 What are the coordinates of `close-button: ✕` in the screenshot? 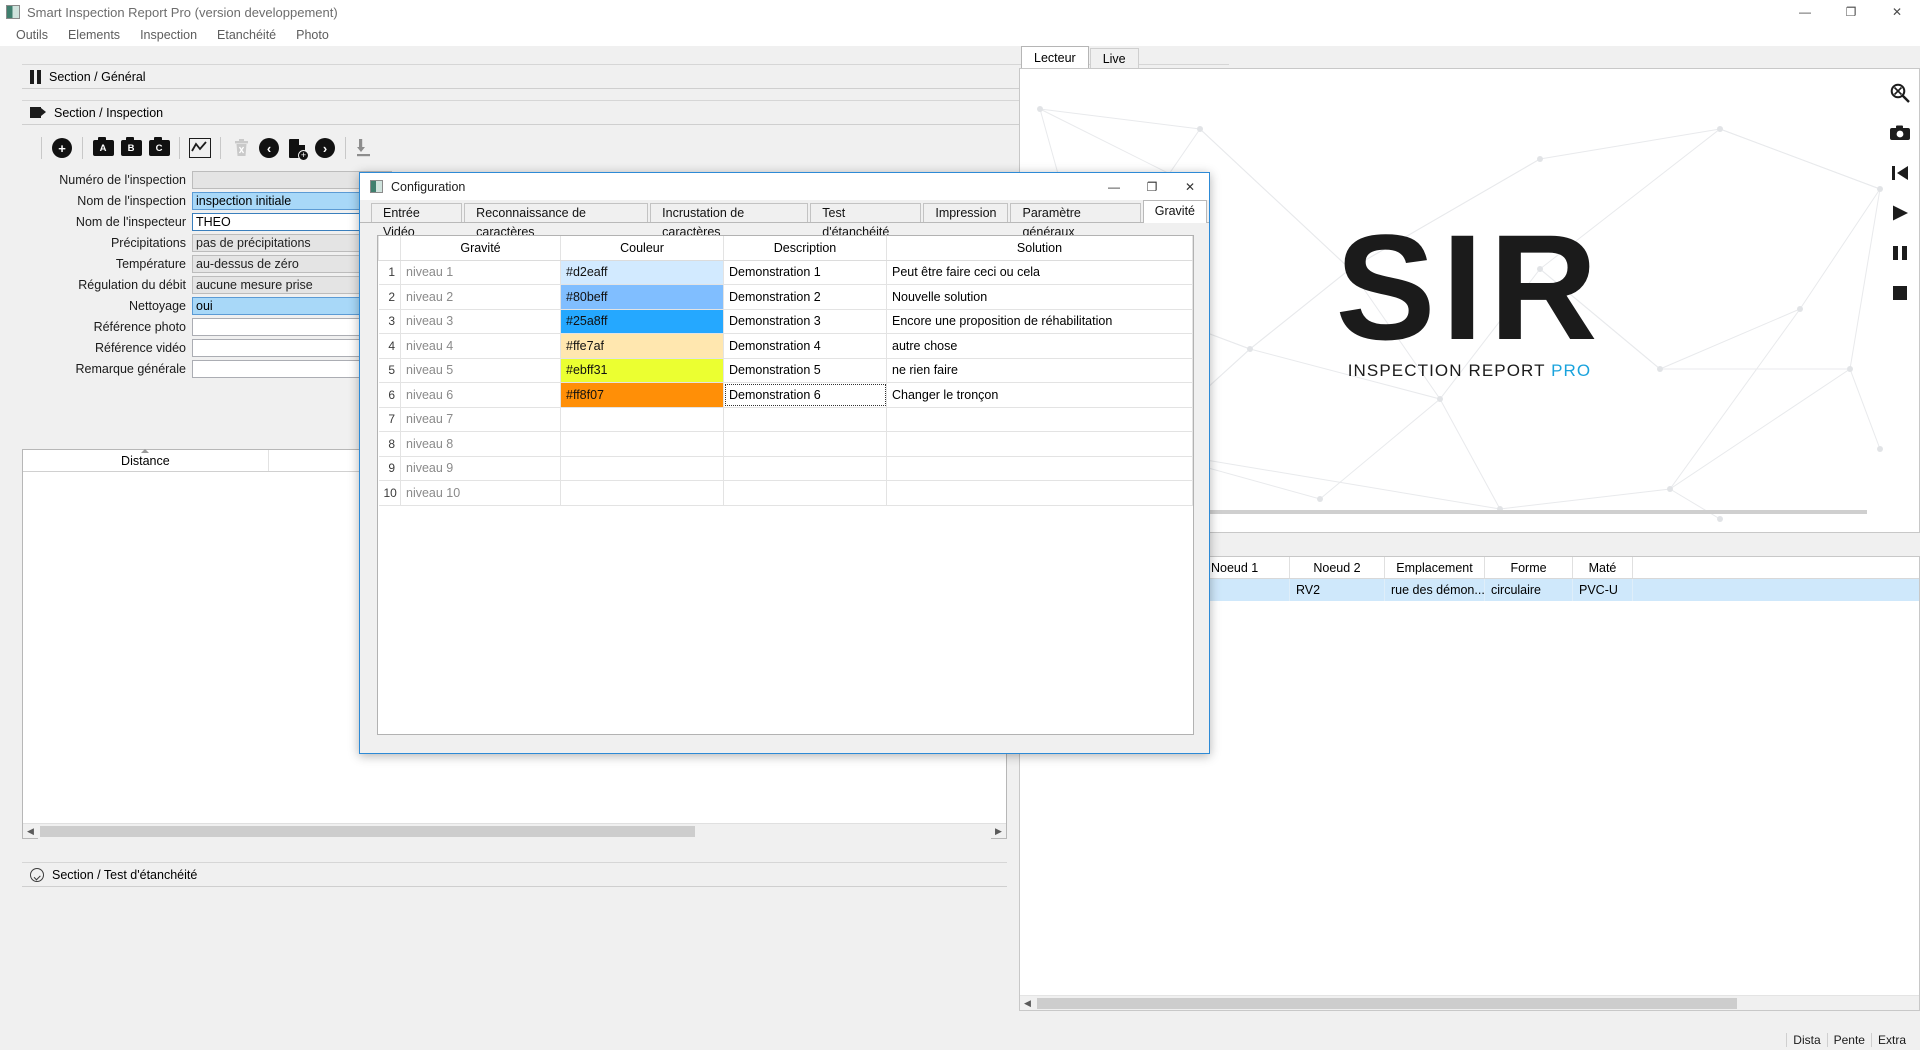 It's located at (1897, 12).